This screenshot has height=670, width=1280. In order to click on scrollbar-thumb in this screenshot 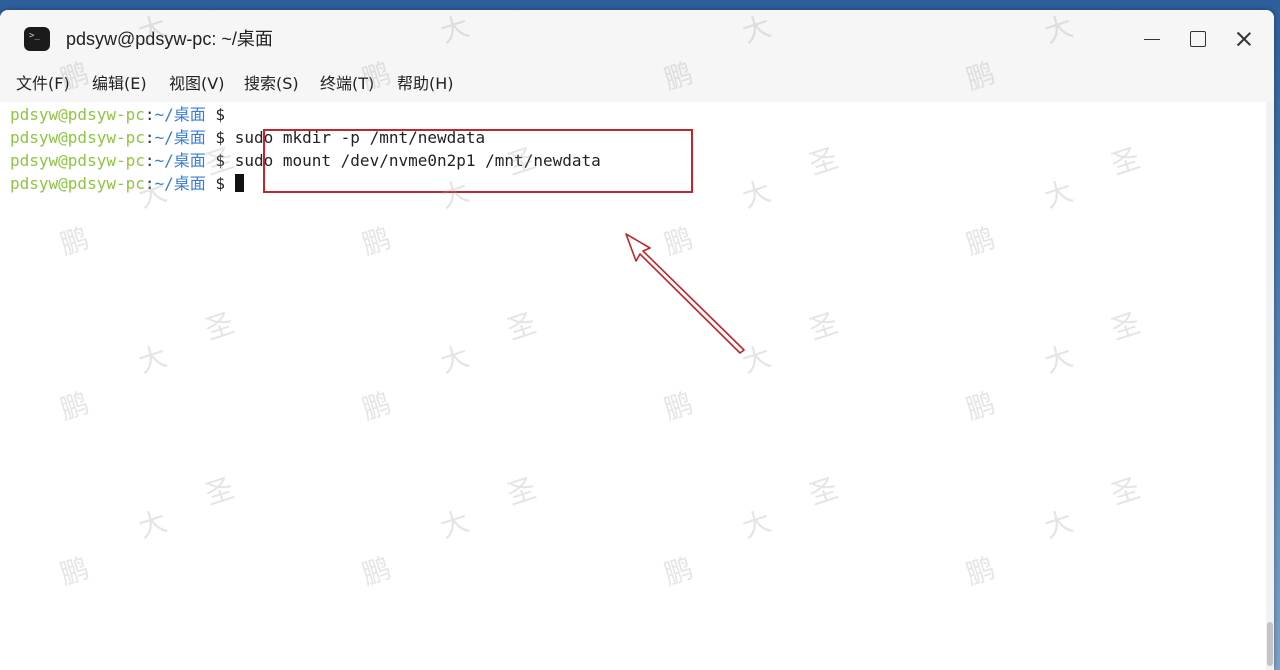, I will do `click(1270, 644)`.